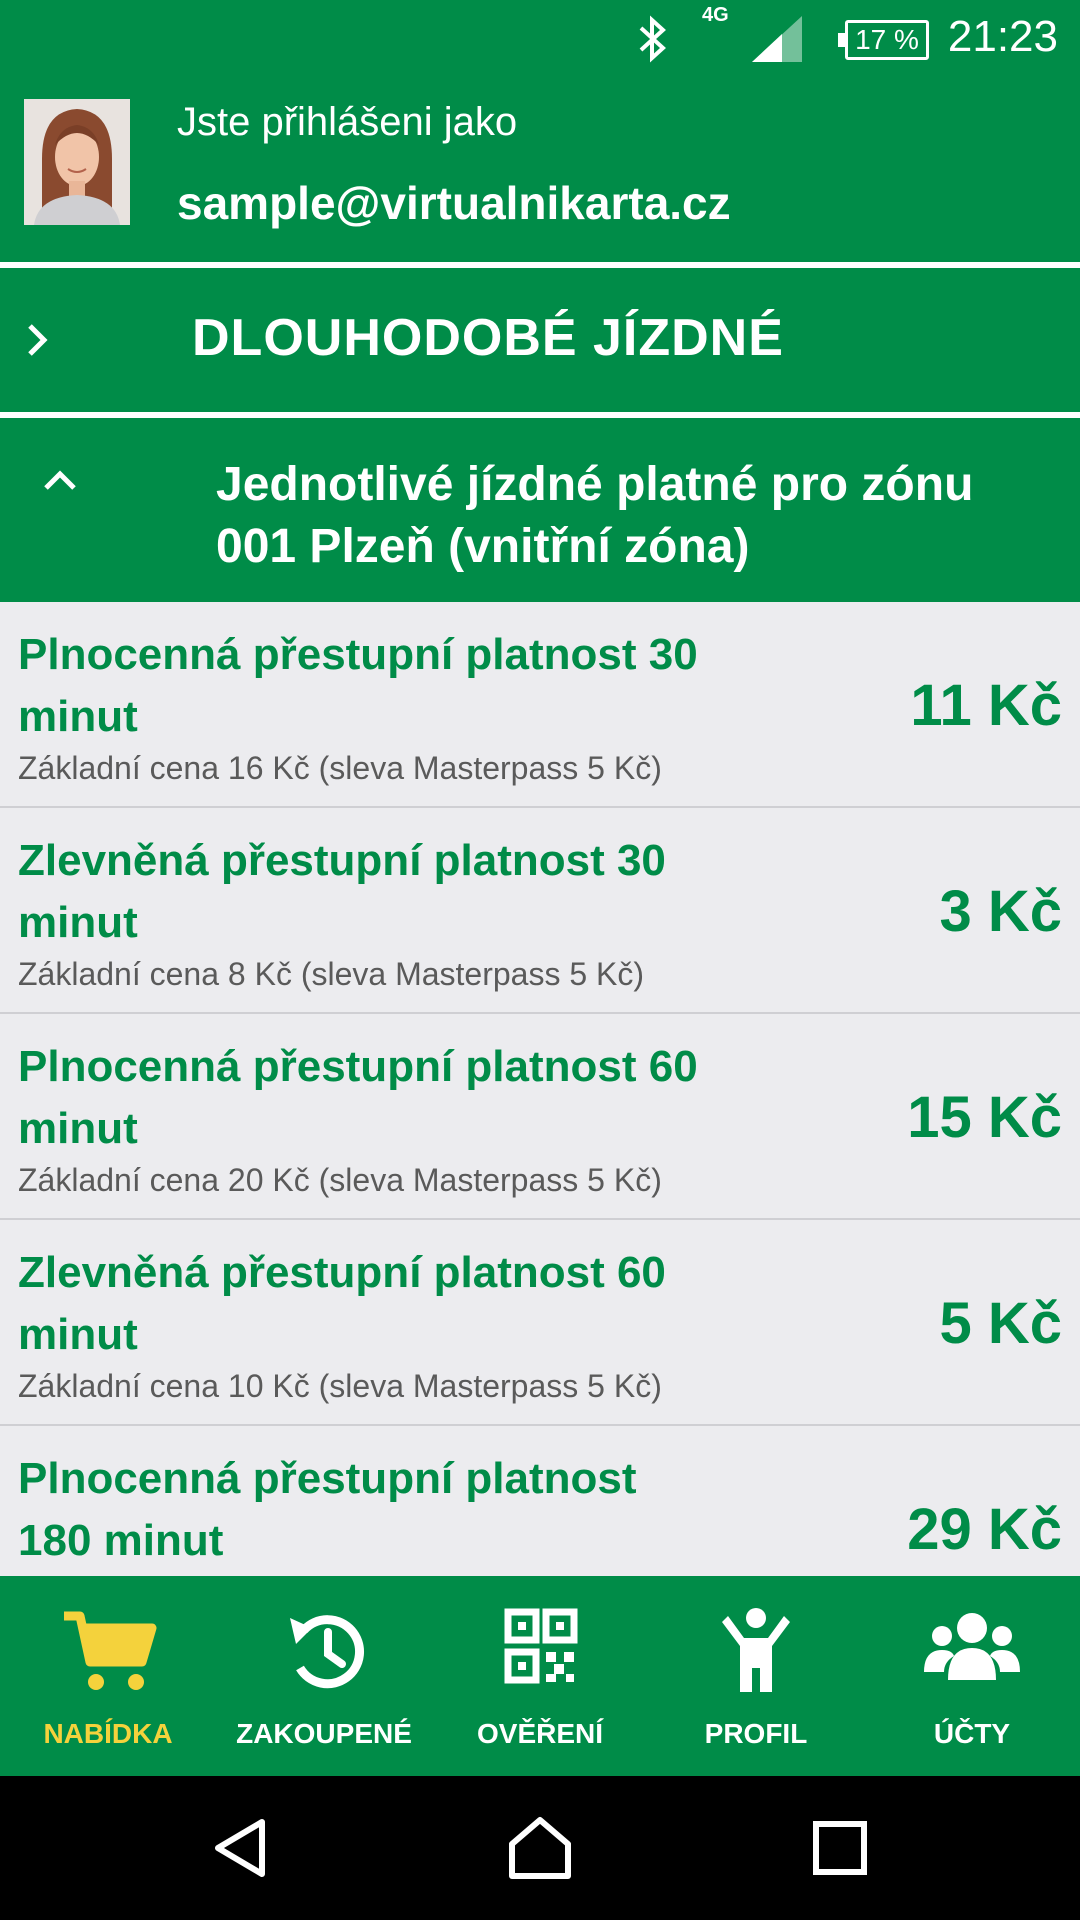  What do you see at coordinates (984, 1117) in the screenshot?
I see `ticket-price: 15 Kč` at bounding box center [984, 1117].